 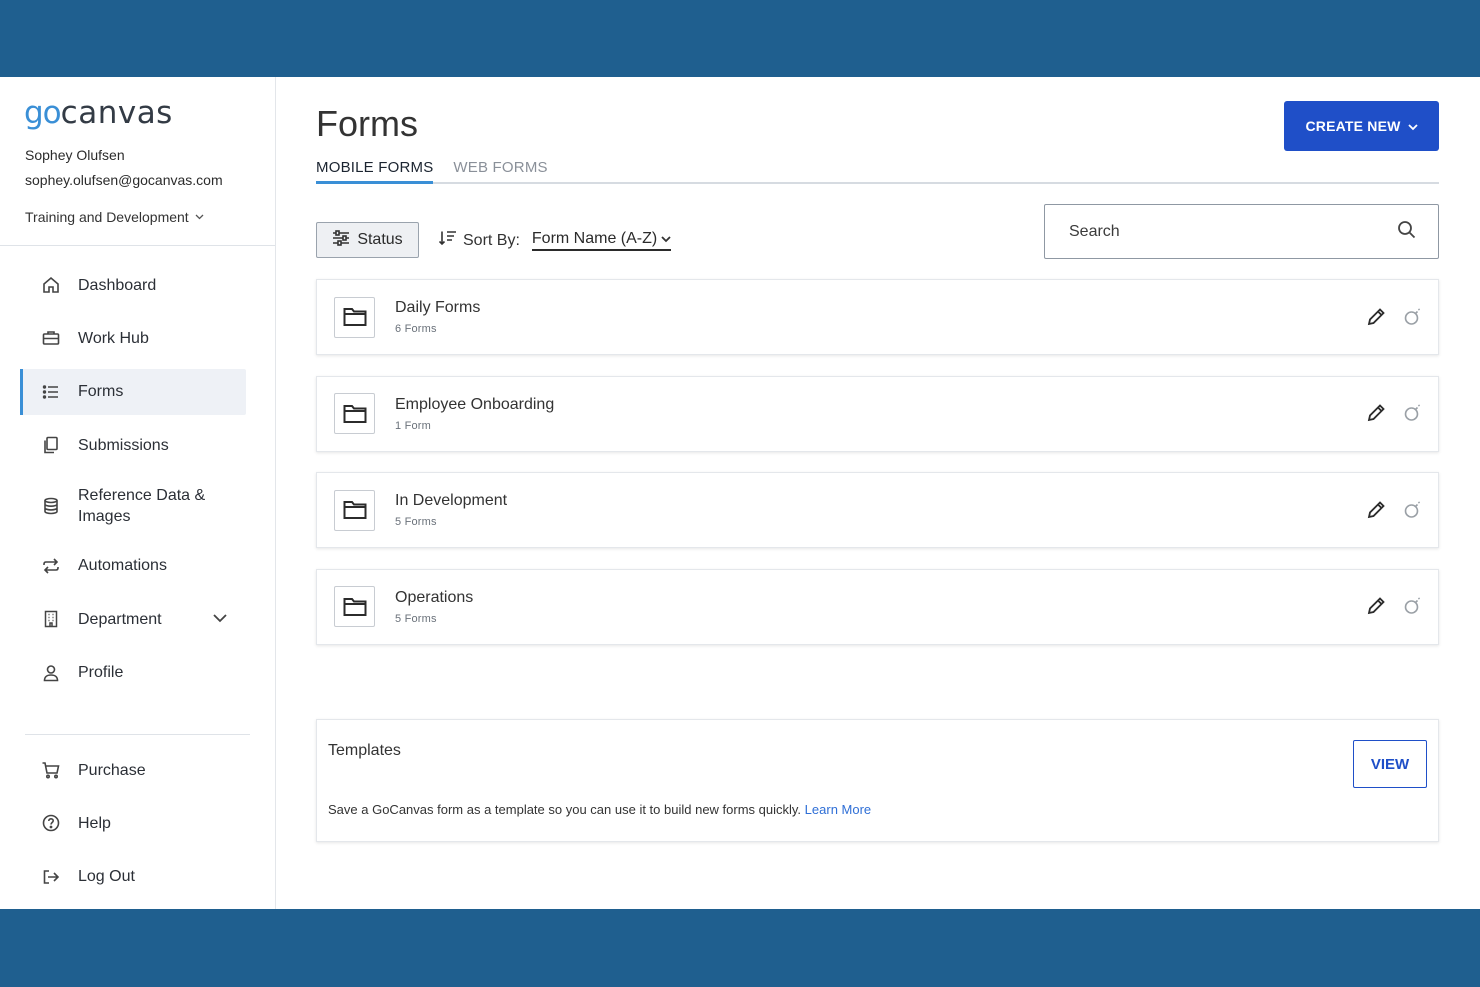 I want to click on help-icon, so click(x=51, y=823).